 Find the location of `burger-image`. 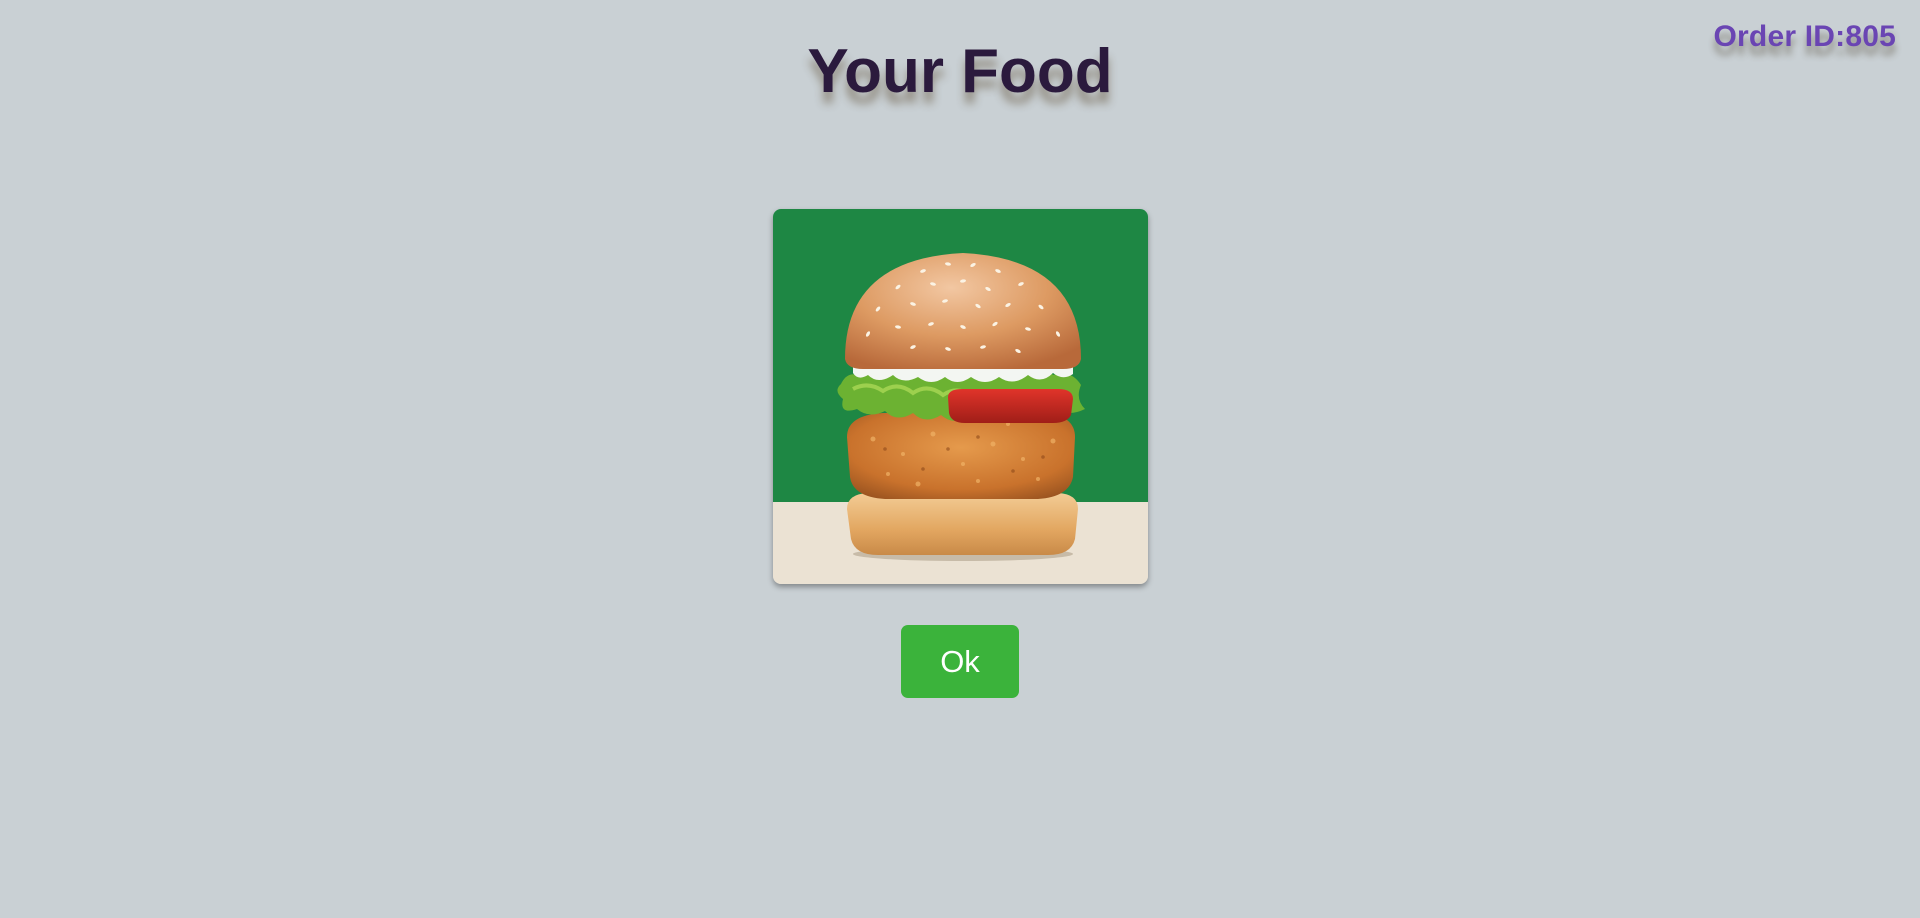

burger-image is located at coordinates (960, 396).